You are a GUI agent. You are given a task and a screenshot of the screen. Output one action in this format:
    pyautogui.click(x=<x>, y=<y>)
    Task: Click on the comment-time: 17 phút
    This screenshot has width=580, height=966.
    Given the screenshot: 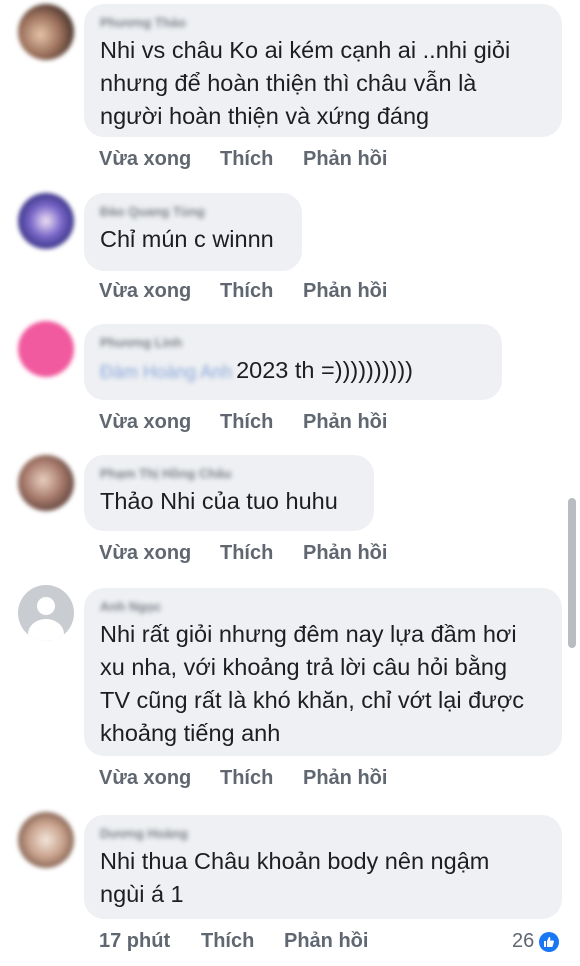 What is the action you would take?
    pyautogui.click(x=134, y=941)
    